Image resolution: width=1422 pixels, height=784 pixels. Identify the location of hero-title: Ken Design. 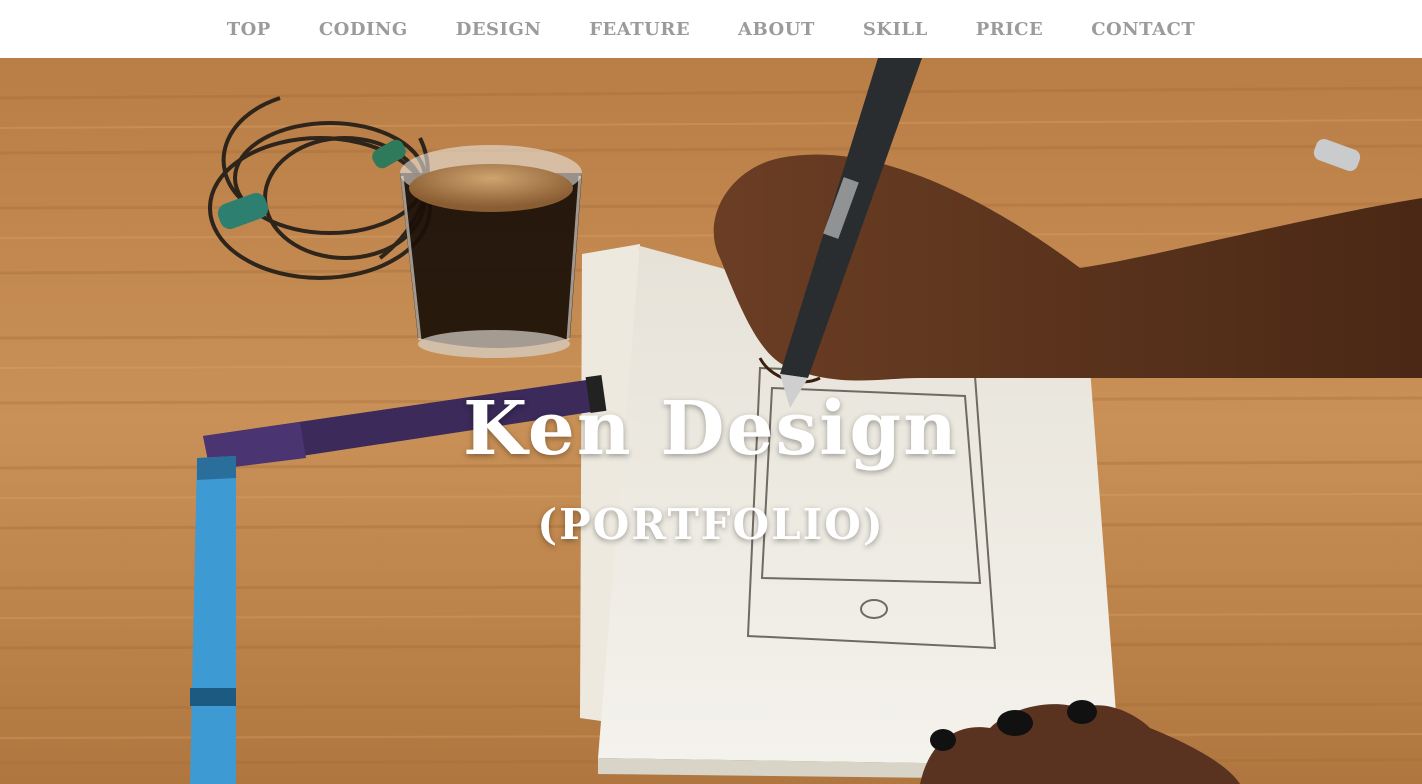
(711, 429).